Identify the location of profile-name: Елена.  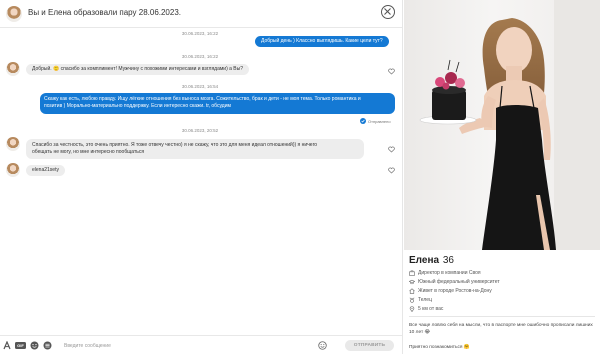
(424, 260).